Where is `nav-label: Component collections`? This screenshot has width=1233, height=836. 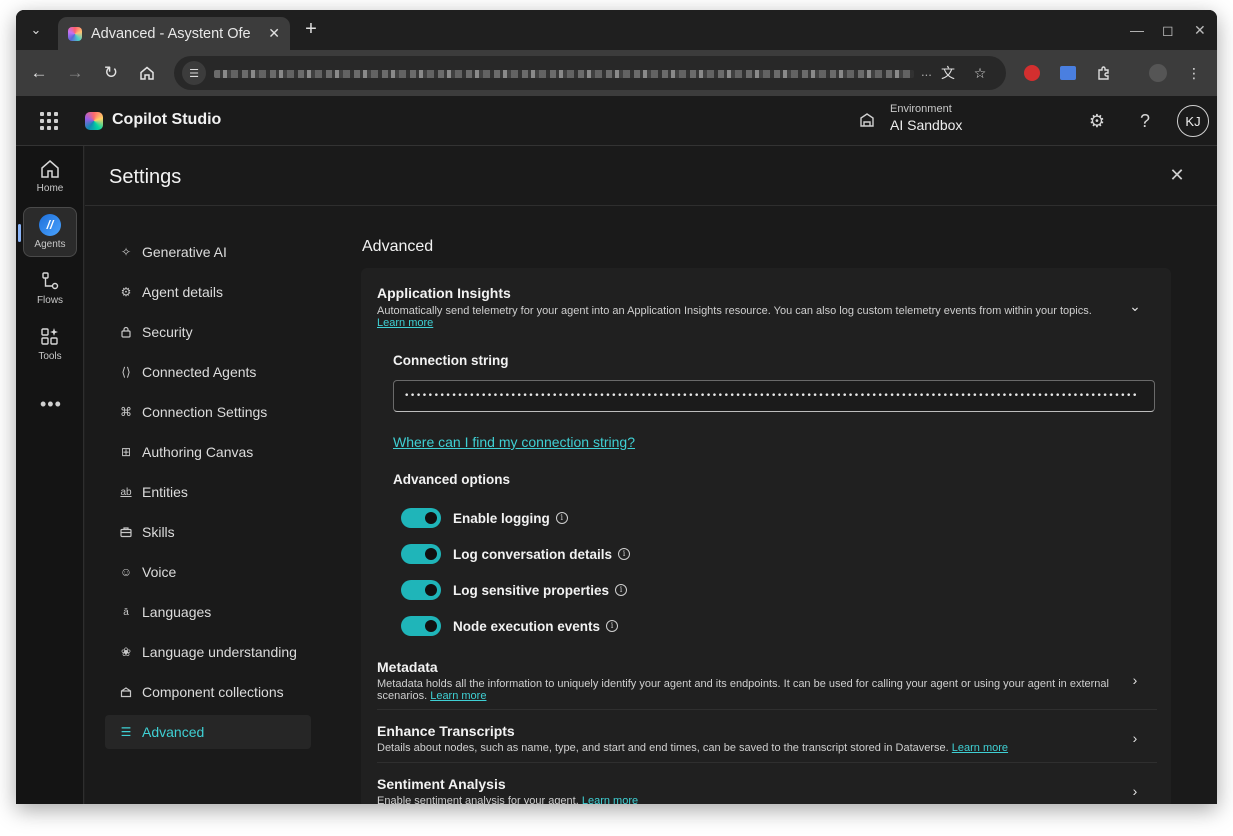
nav-label: Component collections is located at coordinates (213, 692).